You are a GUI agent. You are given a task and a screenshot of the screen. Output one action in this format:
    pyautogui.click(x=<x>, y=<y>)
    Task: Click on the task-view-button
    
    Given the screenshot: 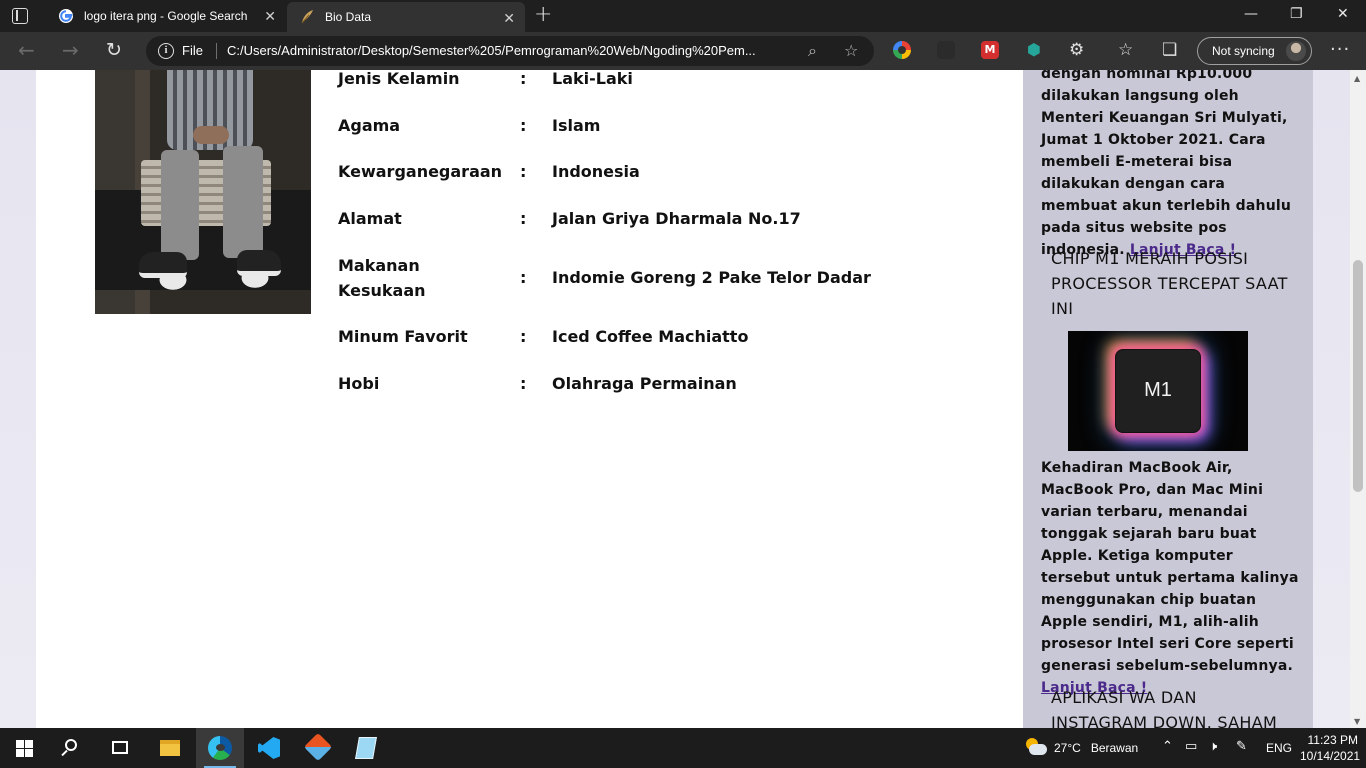 What is the action you would take?
    pyautogui.click(x=120, y=748)
    